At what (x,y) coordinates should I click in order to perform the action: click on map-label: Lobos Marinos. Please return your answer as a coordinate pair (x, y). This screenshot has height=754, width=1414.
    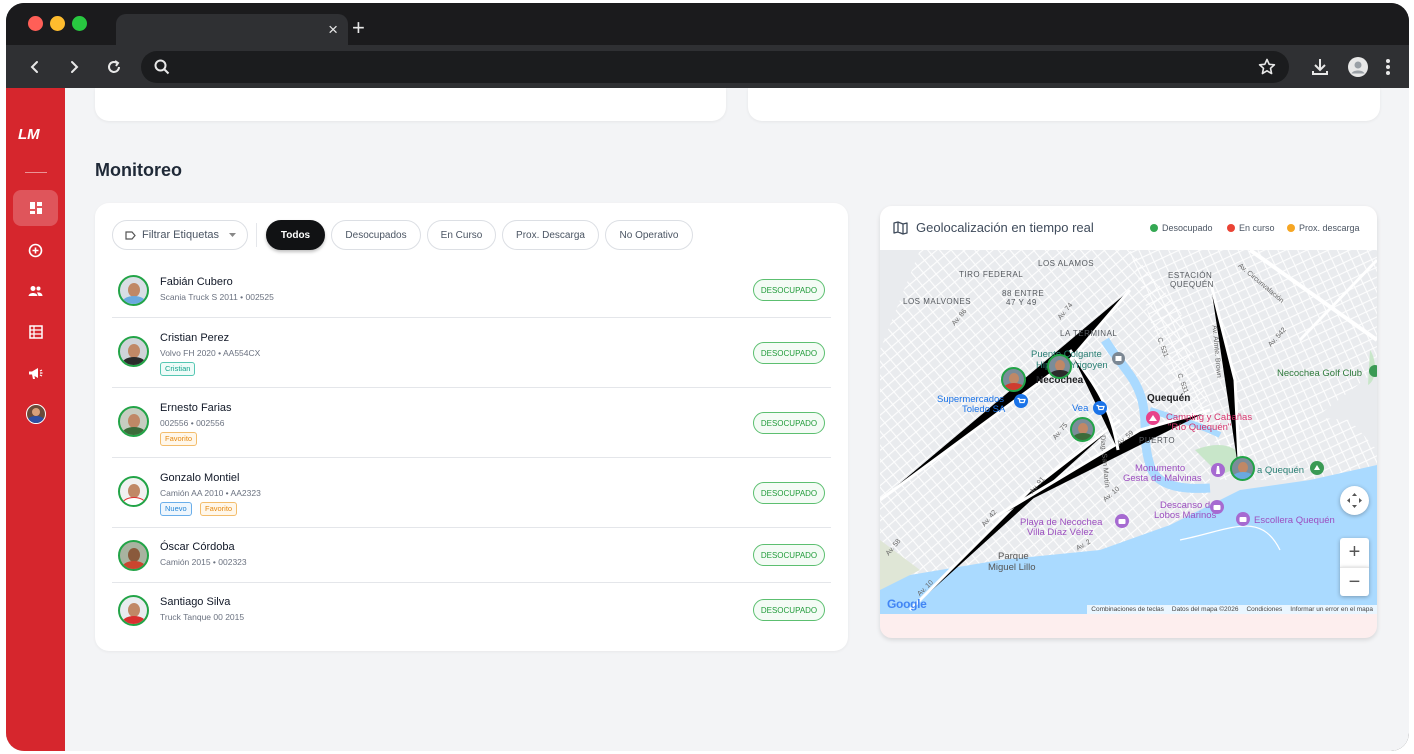
    Looking at the image, I should click on (1185, 515).